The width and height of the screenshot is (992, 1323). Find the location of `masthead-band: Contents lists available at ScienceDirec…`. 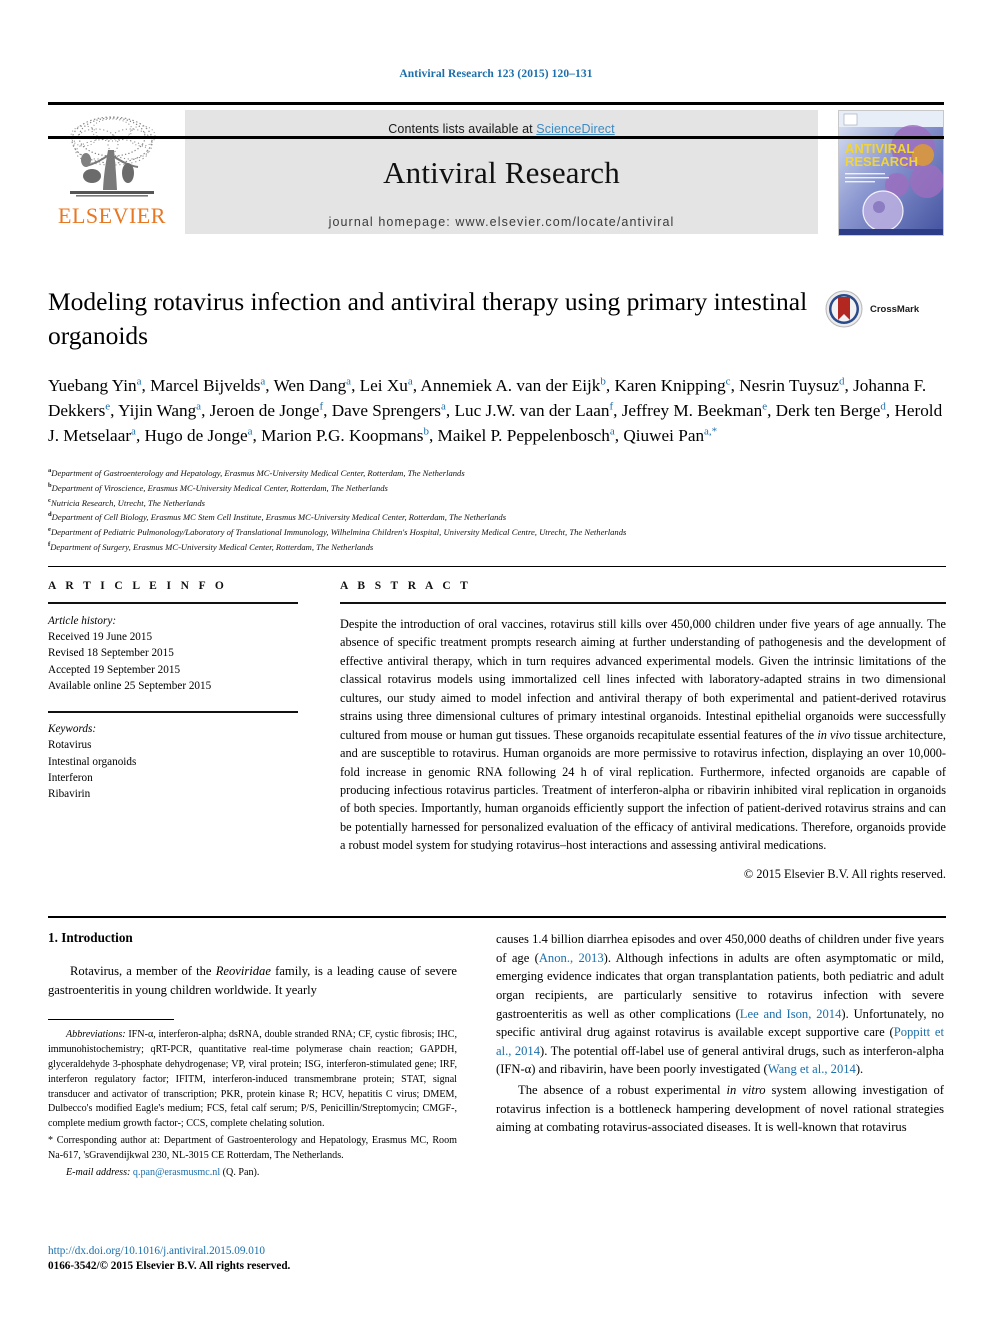

masthead-band: Contents lists available at ScienceDirec… is located at coordinates (501, 172).